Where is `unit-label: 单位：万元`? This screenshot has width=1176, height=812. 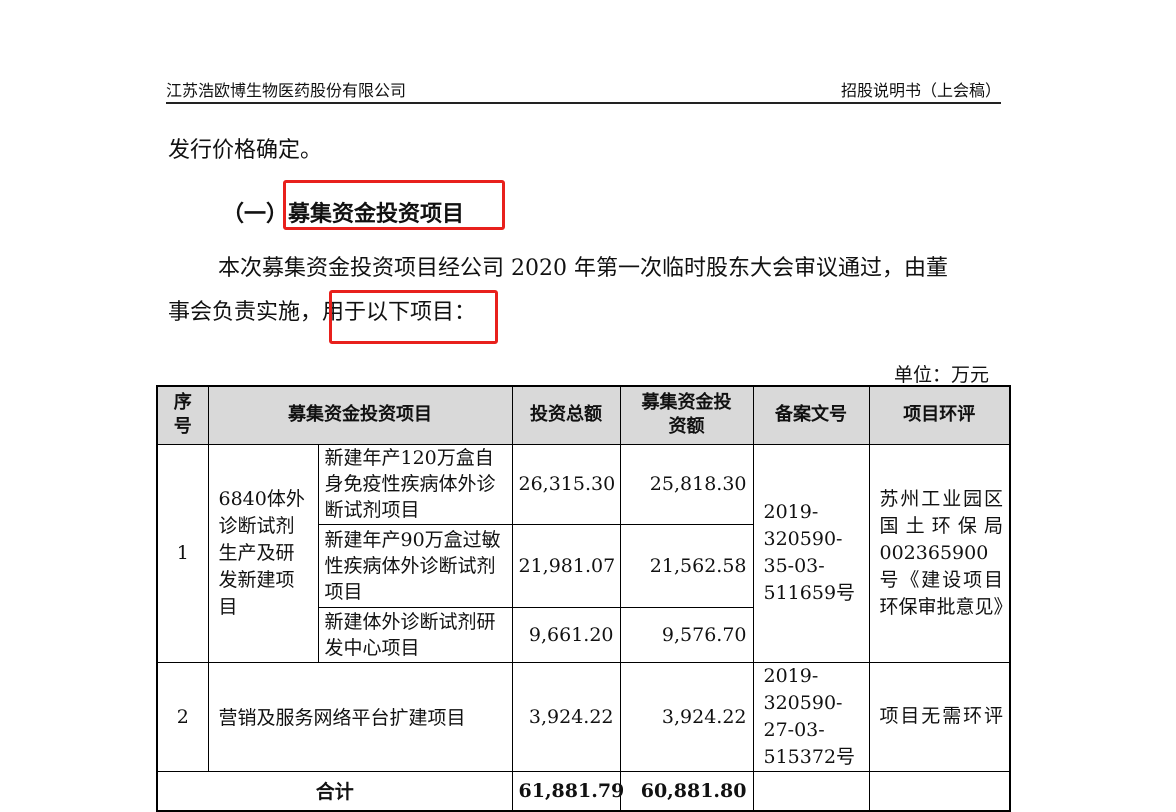
unit-label: 单位：万元 is located at coordinates (942, 375).